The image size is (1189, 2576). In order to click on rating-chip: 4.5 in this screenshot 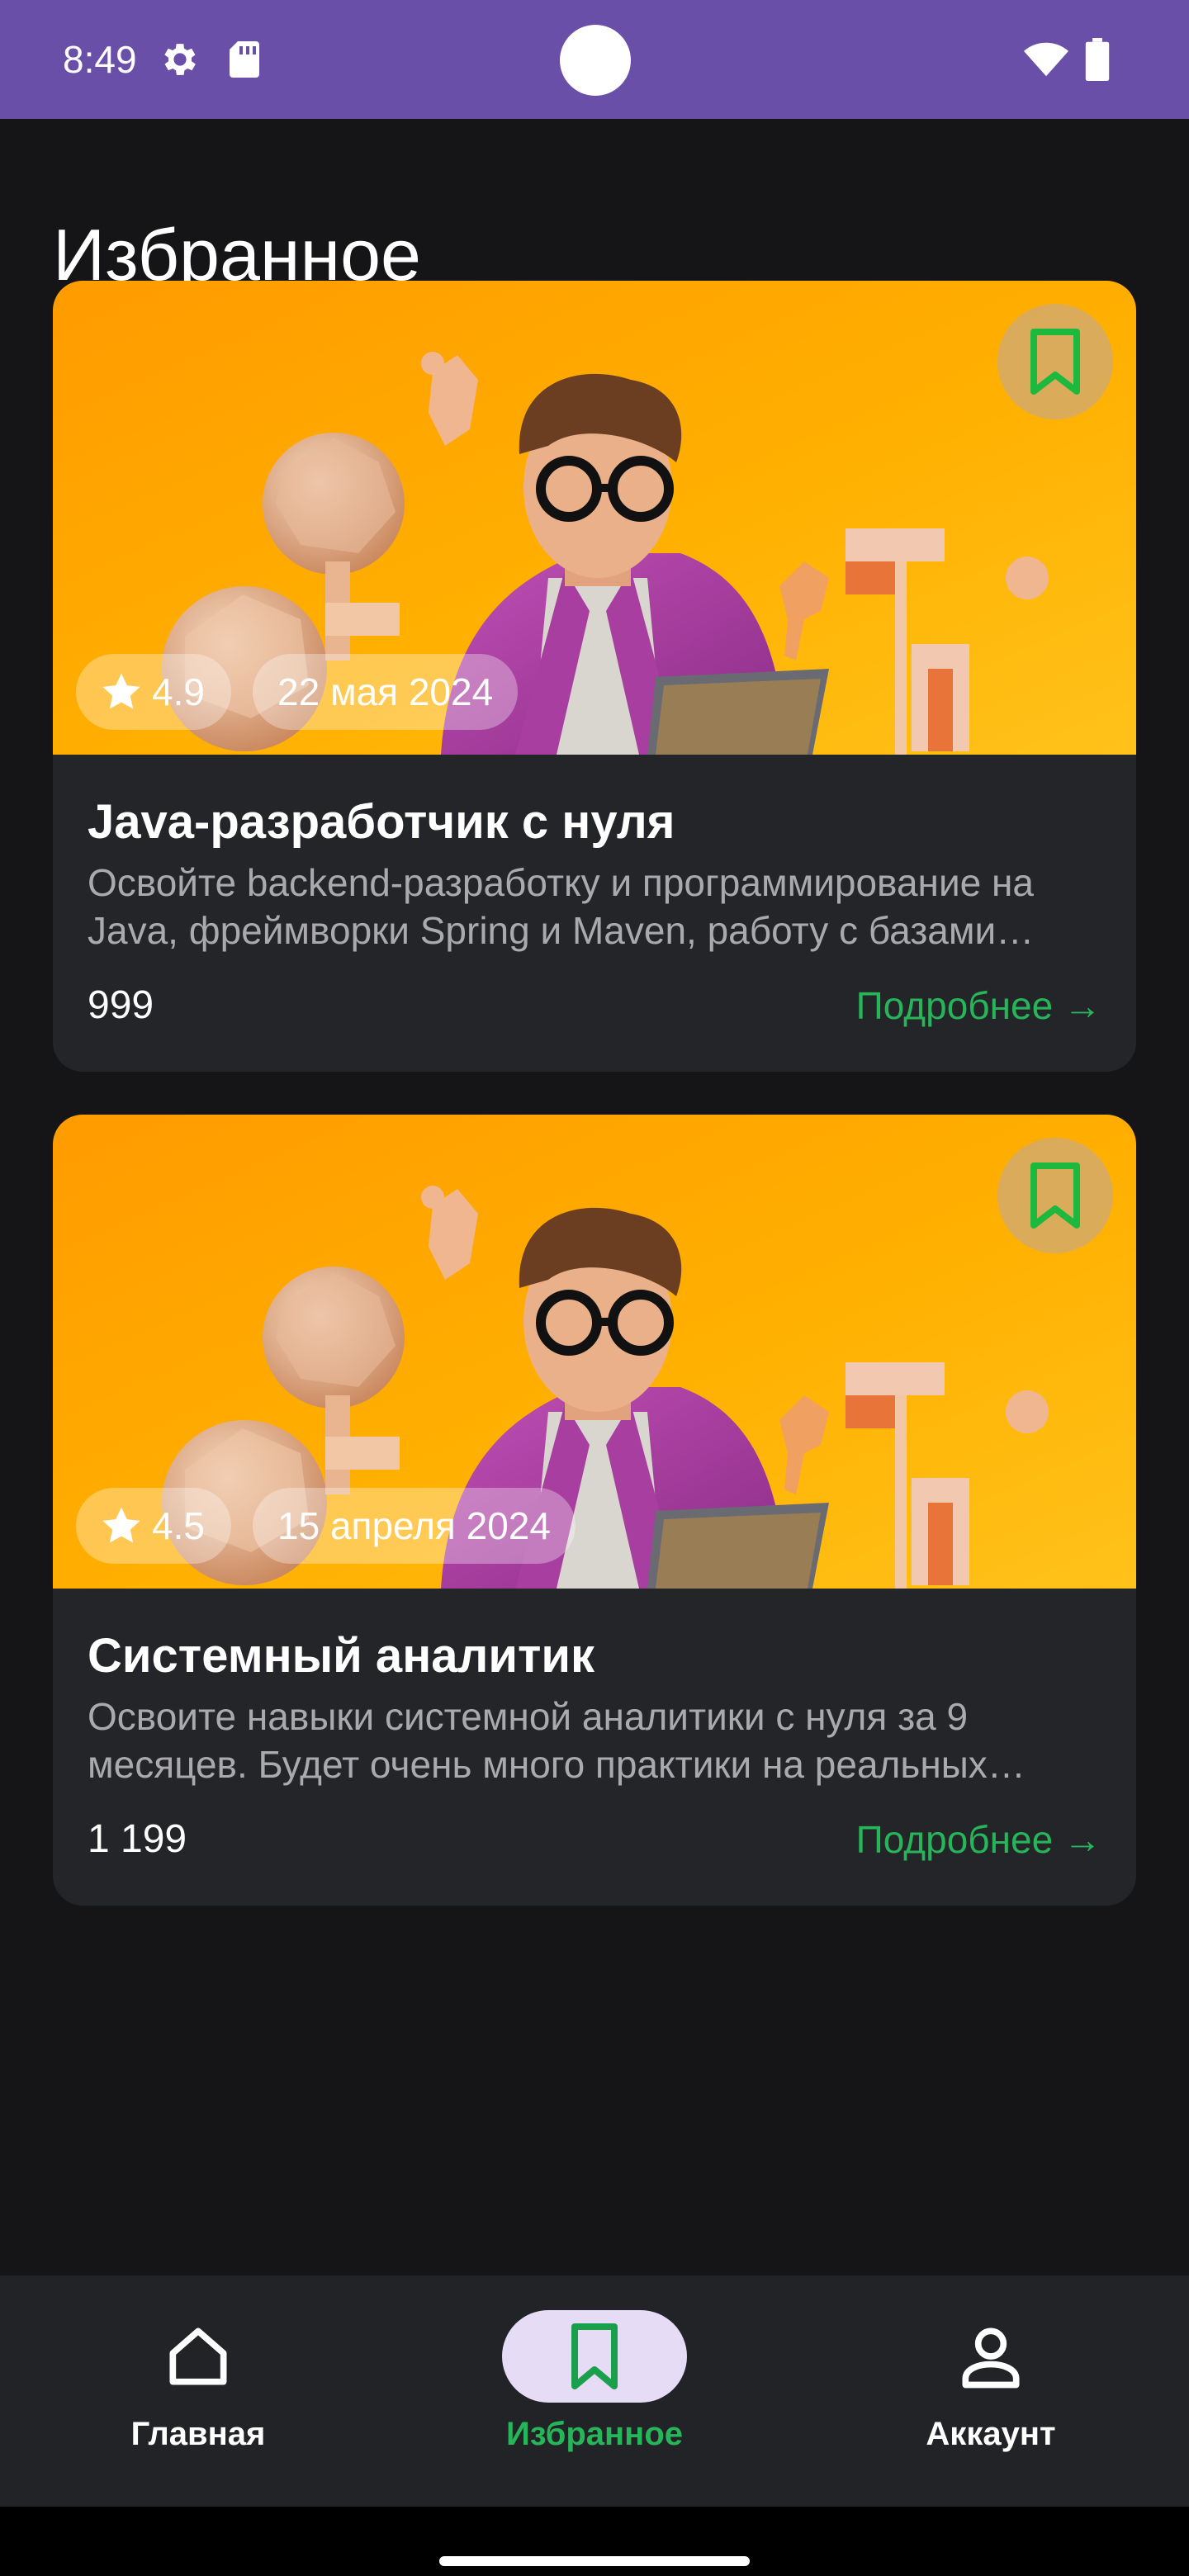, I will do `click(153, 1526)`.